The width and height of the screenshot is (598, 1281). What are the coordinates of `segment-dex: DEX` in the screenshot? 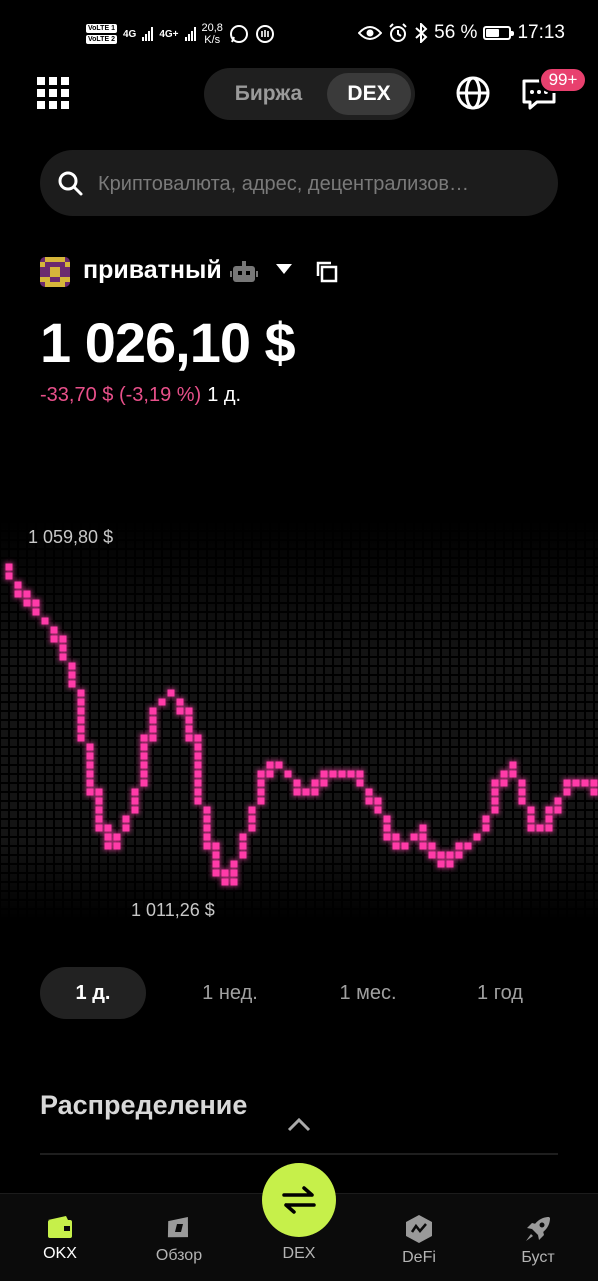 It's located at (369, 94).